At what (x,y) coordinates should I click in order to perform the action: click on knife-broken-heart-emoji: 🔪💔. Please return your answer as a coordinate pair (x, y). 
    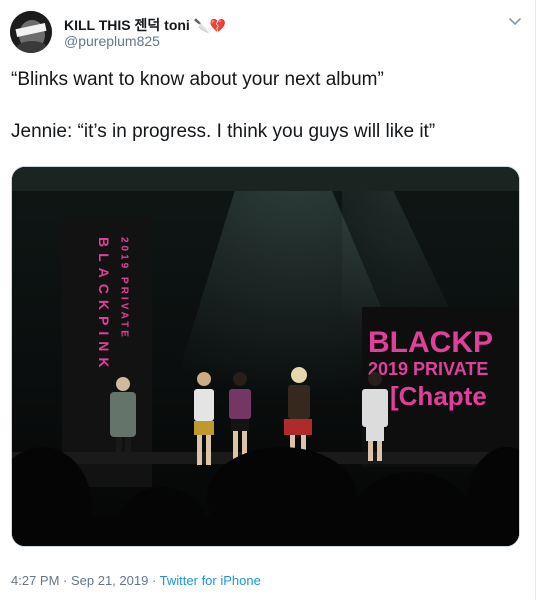
    Looking at the image, I should click on (210, 26).